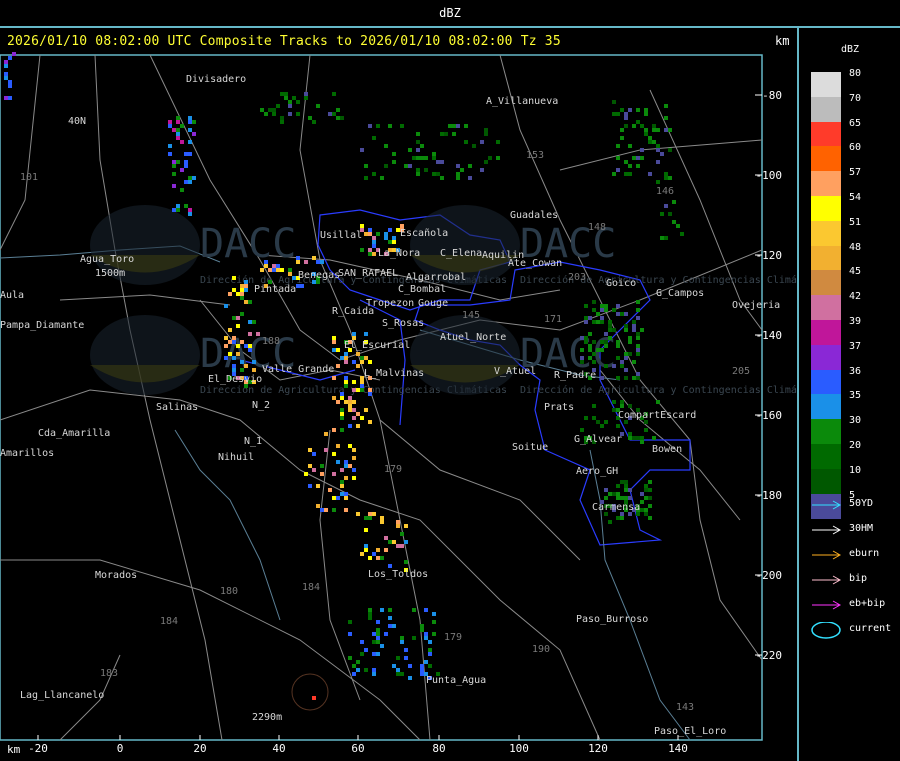 The width and height of the screenshot is (900, 761). What do you see at coordinates (456, 680) in the screenshot?
I see `place-label: Punta_Agua` at bounding box center [456, 680].